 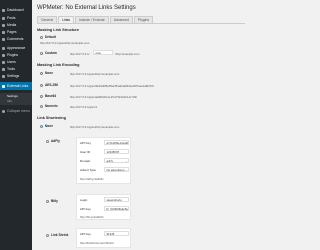 I want to click on default-url-preview: http://127.0.0.1/goto/http://example.com, so click(x=65, y=43).